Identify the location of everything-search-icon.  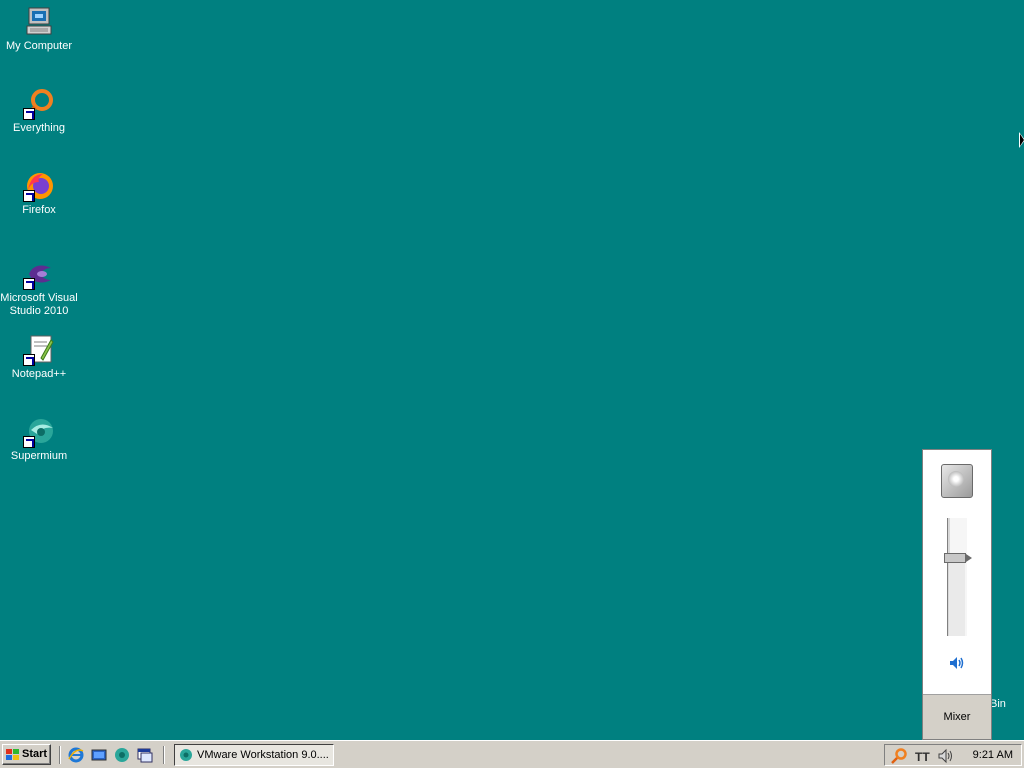
(39, 104).